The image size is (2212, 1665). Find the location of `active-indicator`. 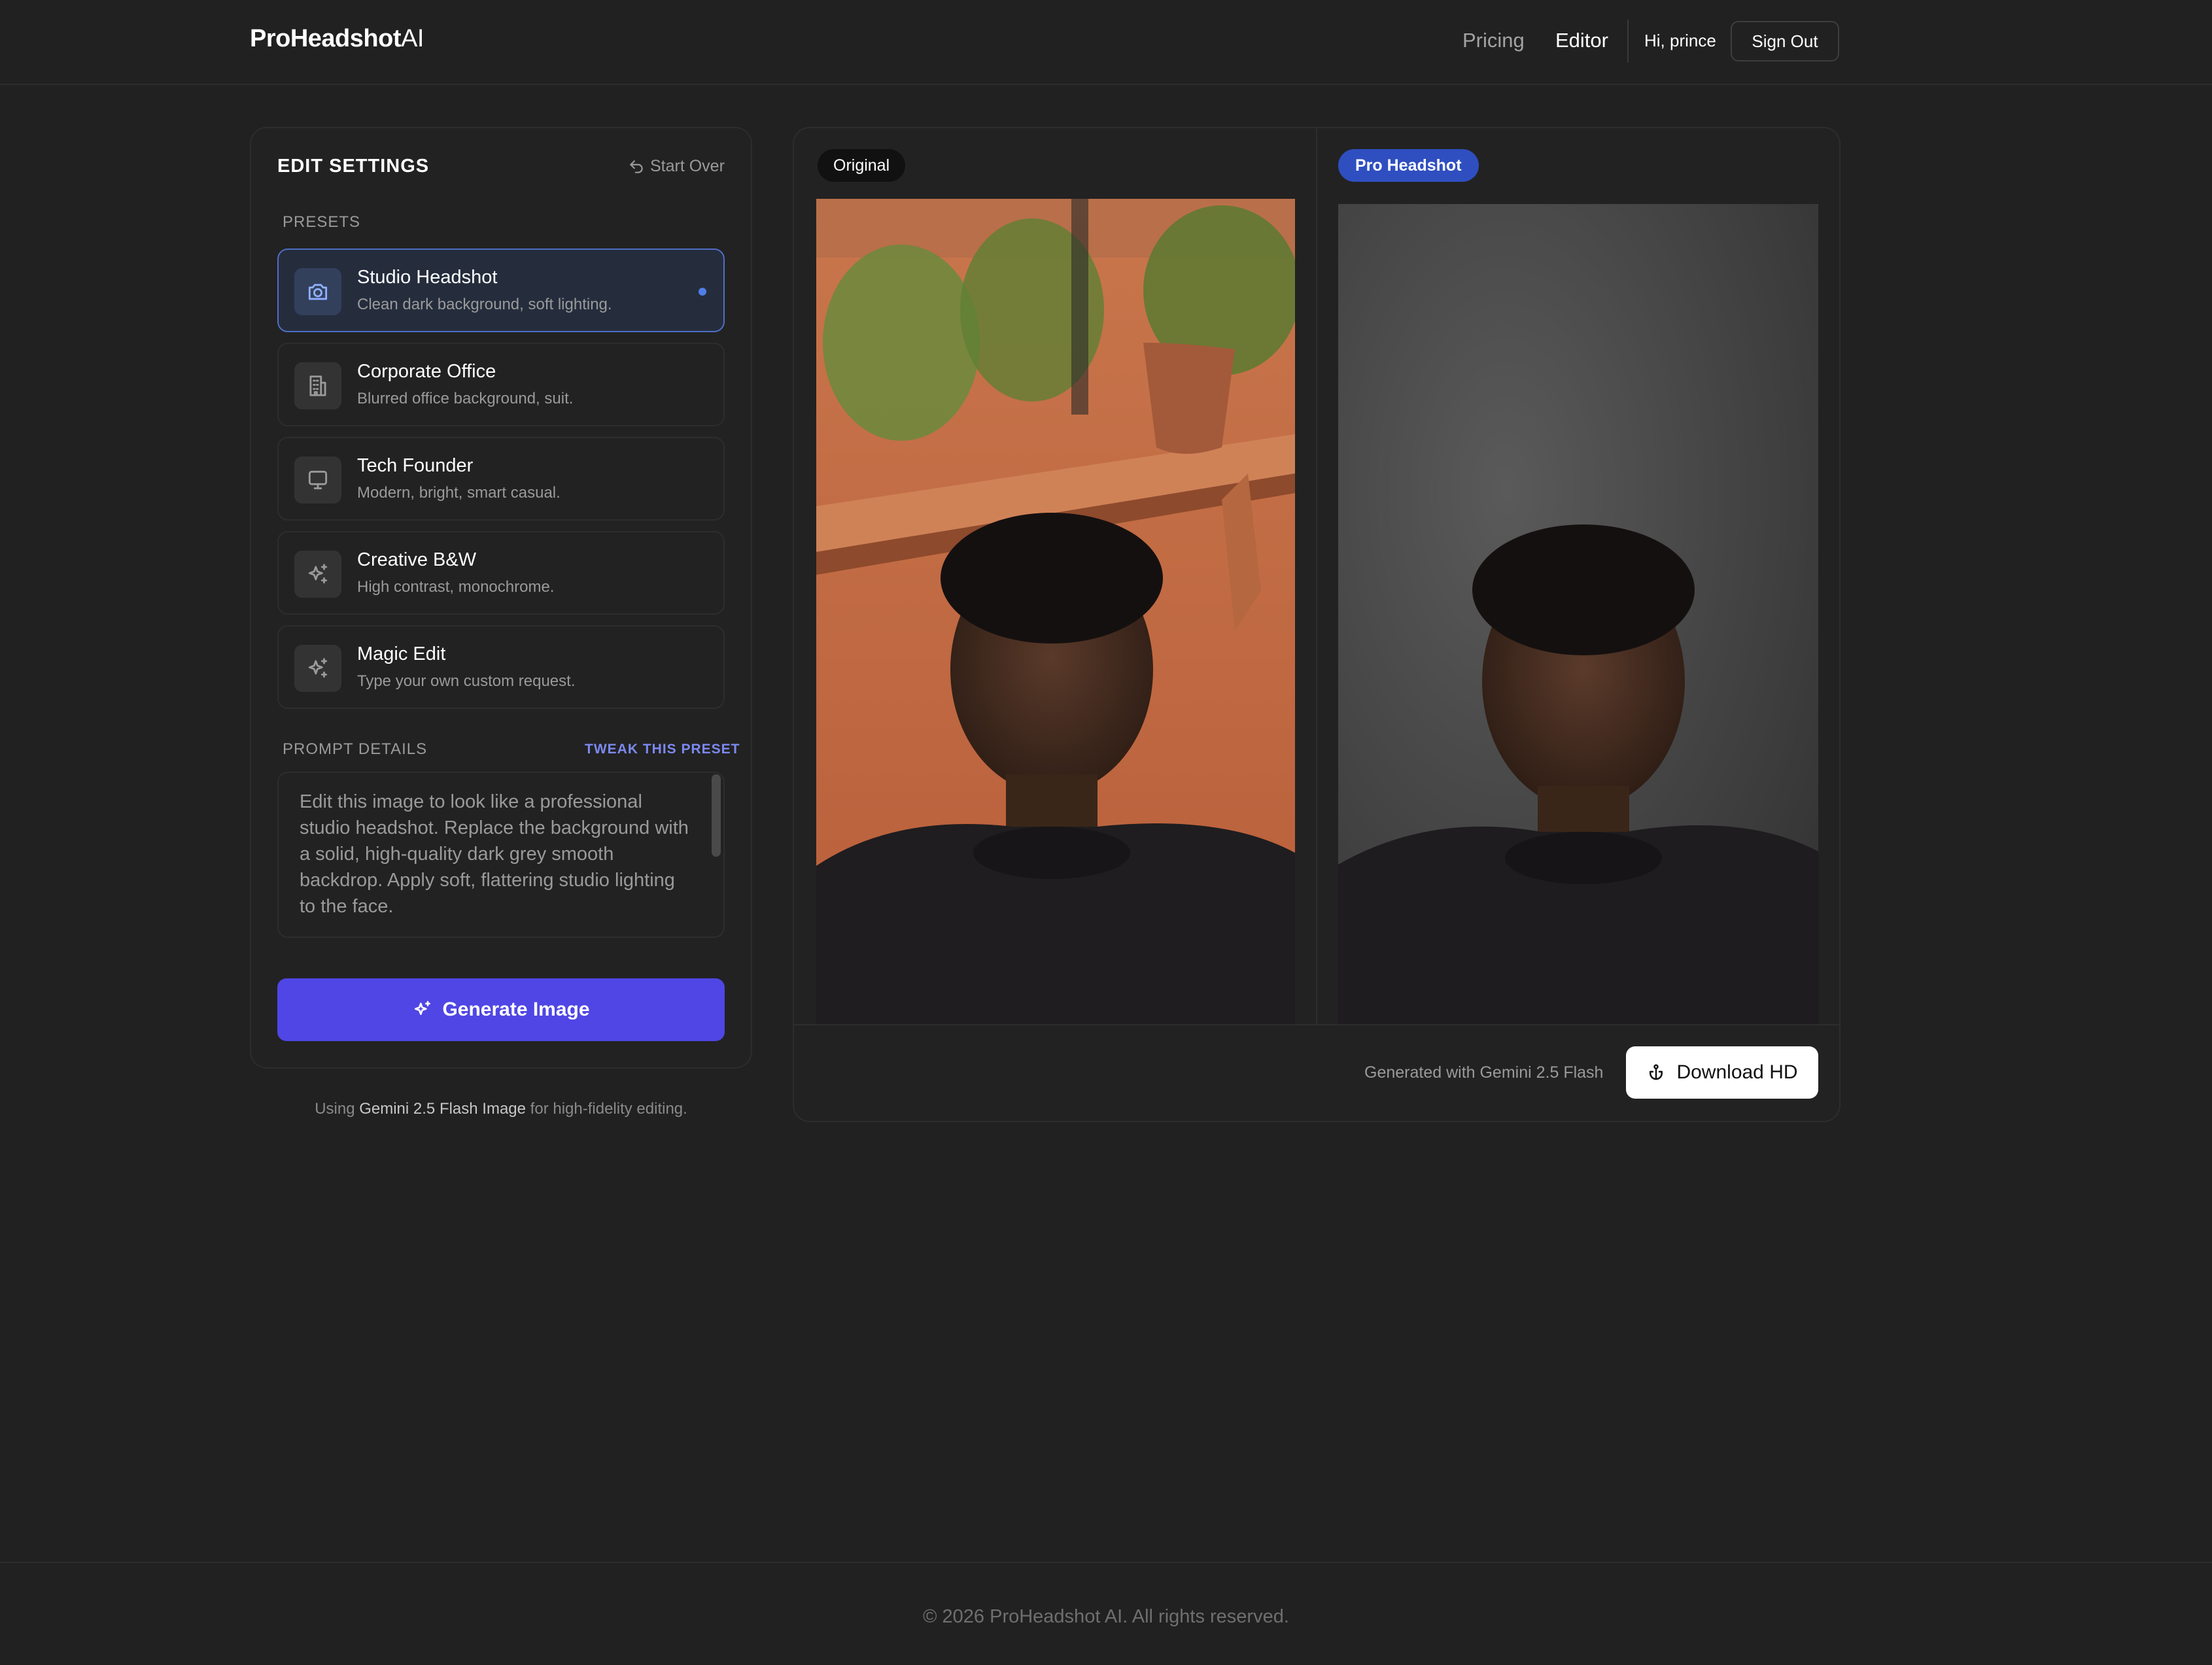

active-indicator is located at coordinates (703, 292).